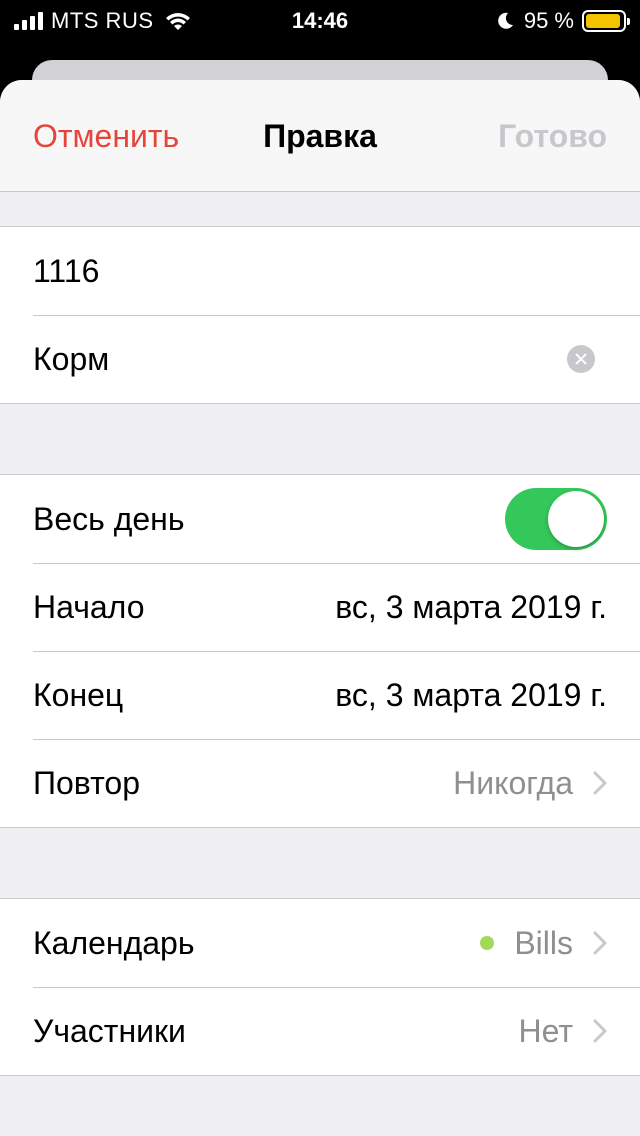 This screenshot has height=1136, width=640. I want to click on invitees-row: Участники Нет, so click(320, 1031).